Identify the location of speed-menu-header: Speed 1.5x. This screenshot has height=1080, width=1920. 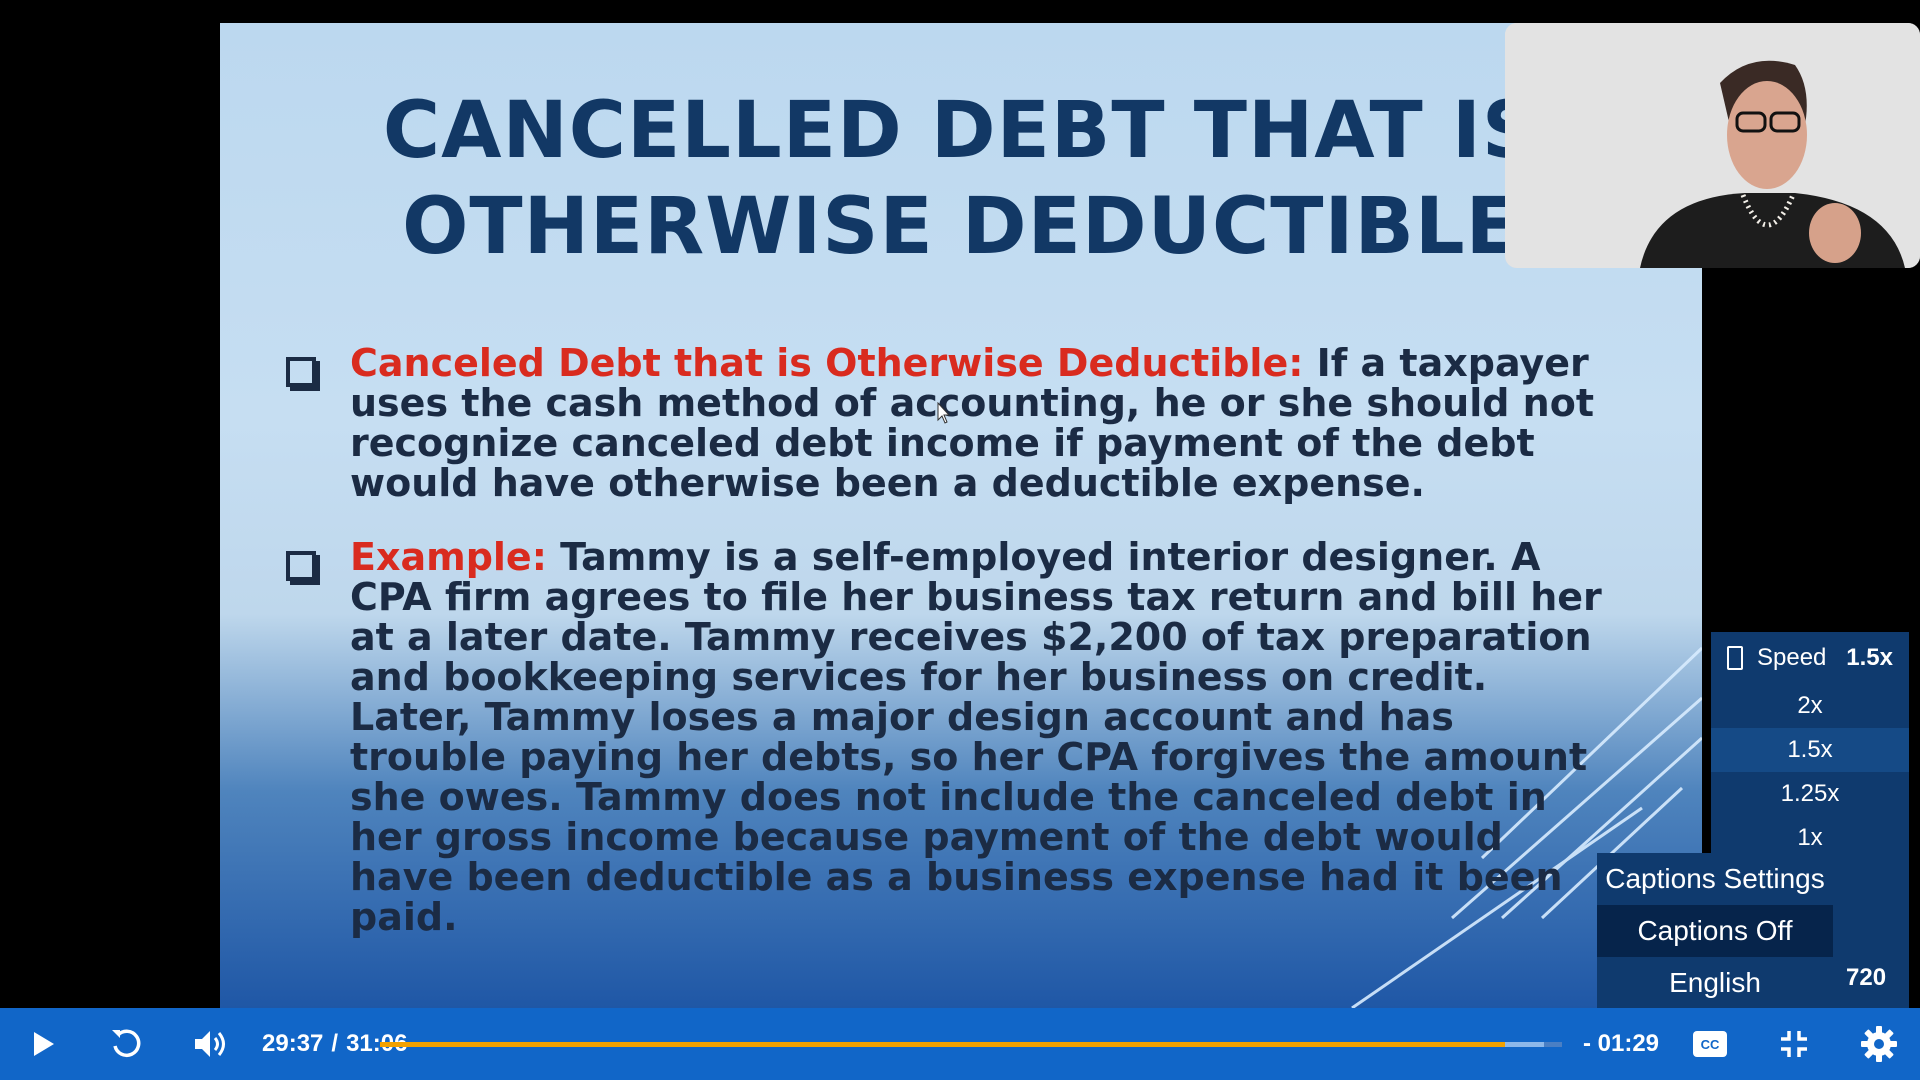
(1810, 658).